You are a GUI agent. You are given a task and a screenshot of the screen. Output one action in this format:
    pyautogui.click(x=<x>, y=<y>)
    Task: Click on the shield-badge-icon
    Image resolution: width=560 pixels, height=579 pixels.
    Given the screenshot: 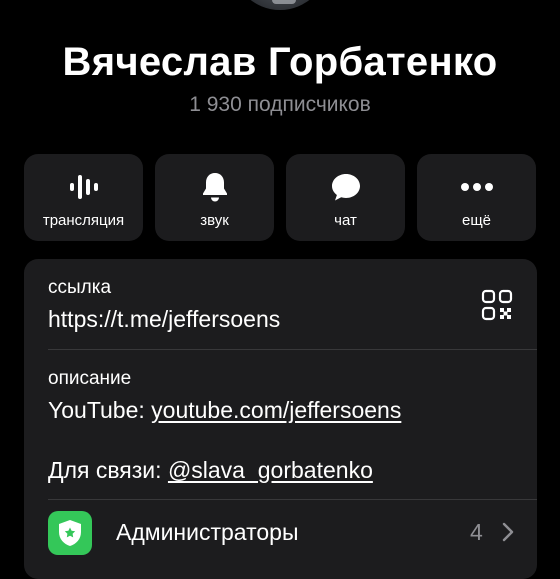 What is the action you would take?
    pyautogui.click(x=70, y=533)
    